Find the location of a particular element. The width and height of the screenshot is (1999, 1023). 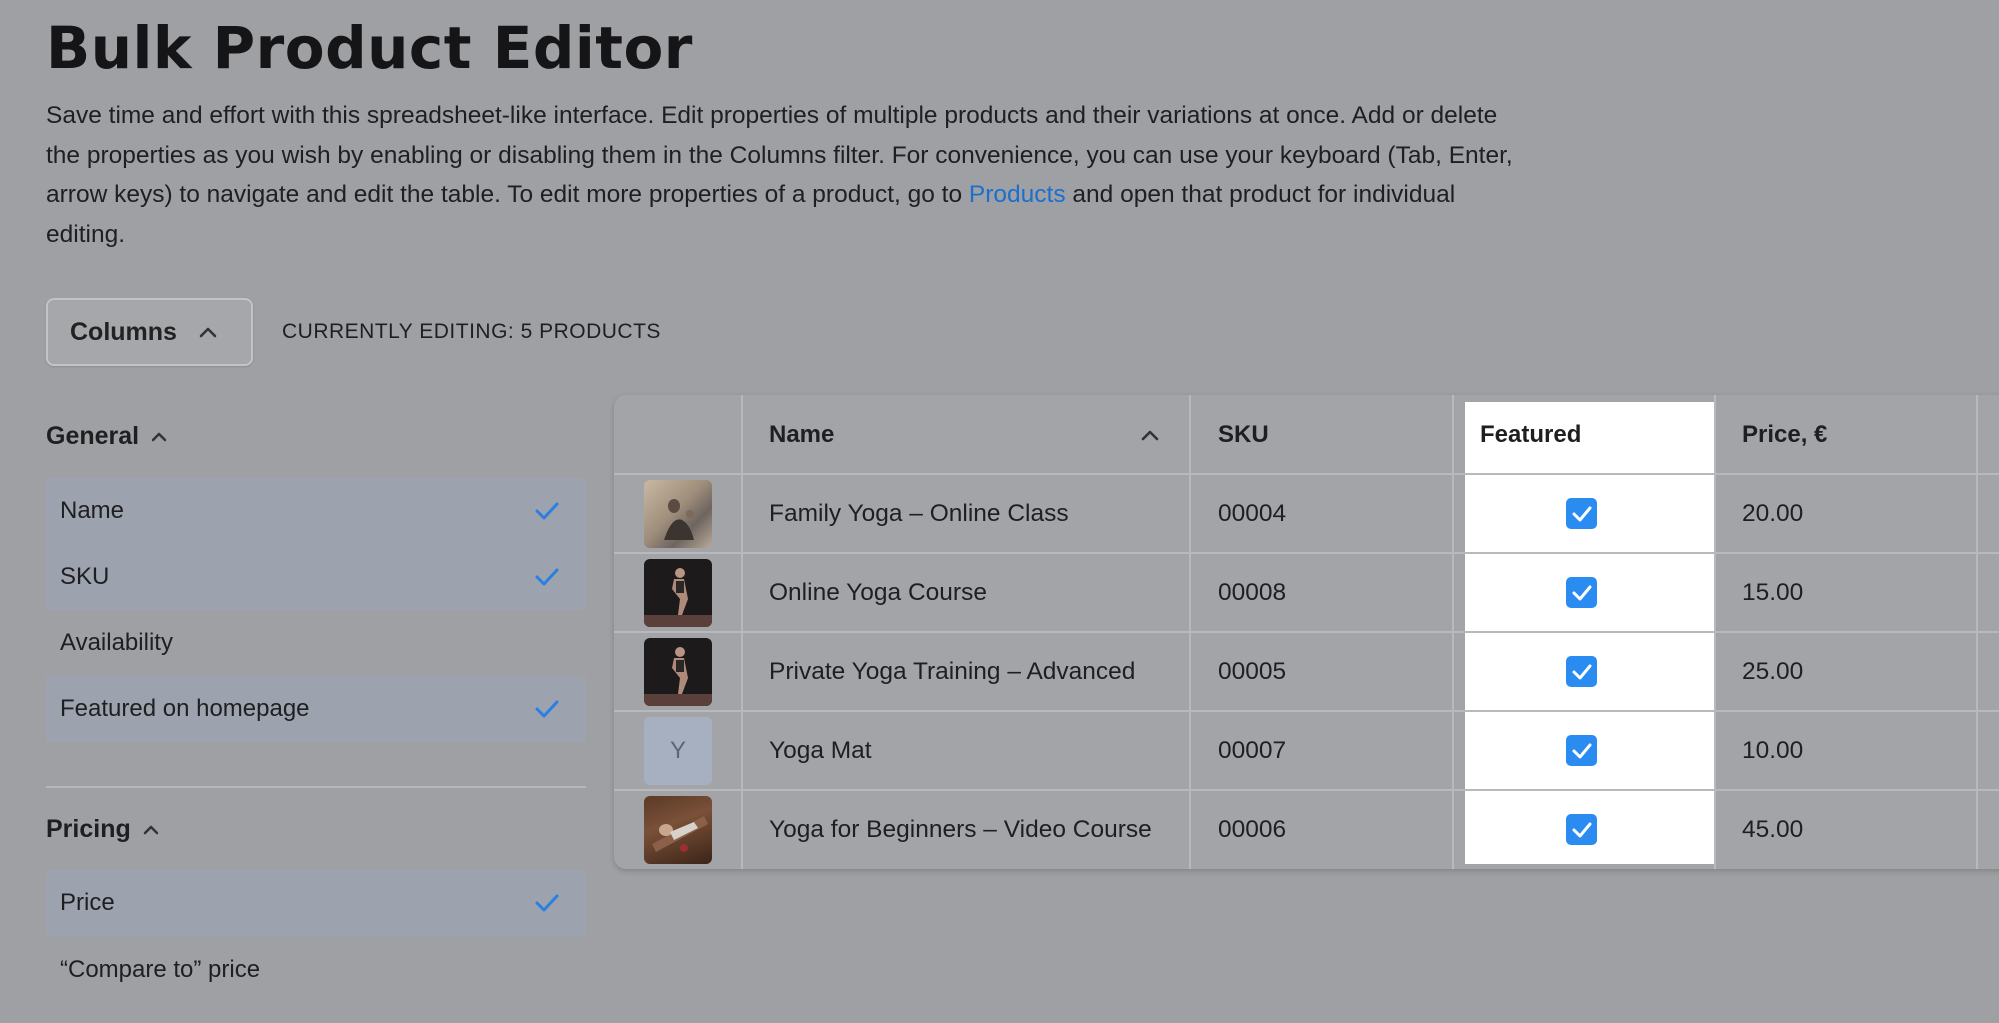

columns-filter-button: Columns is located at coordinates (149, 332).